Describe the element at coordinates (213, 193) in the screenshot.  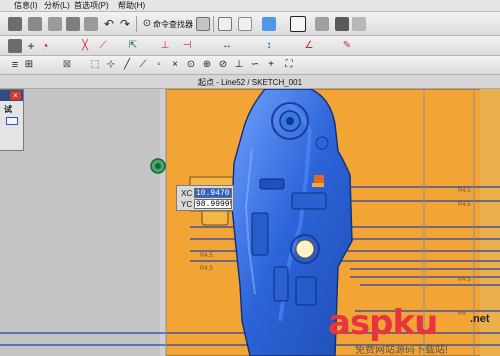
I see `xc-input` at that location.